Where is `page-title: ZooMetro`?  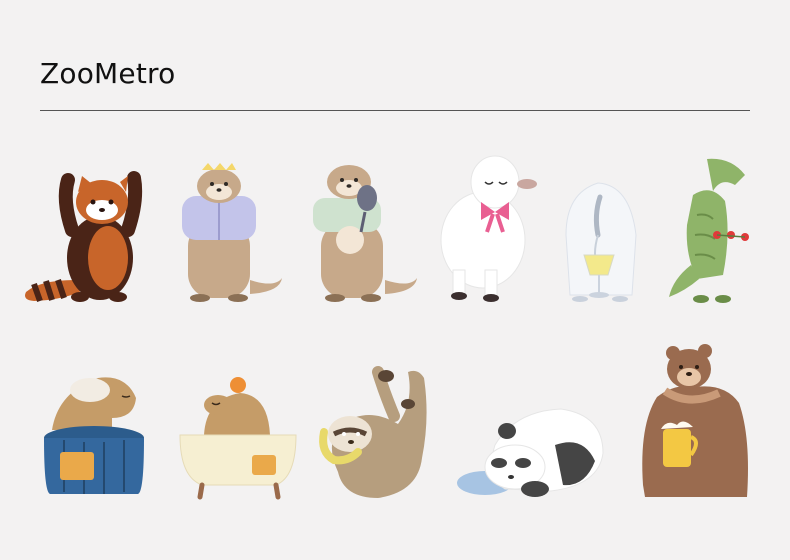 page-title: ZooMetro is located at coordinates (108, 73).